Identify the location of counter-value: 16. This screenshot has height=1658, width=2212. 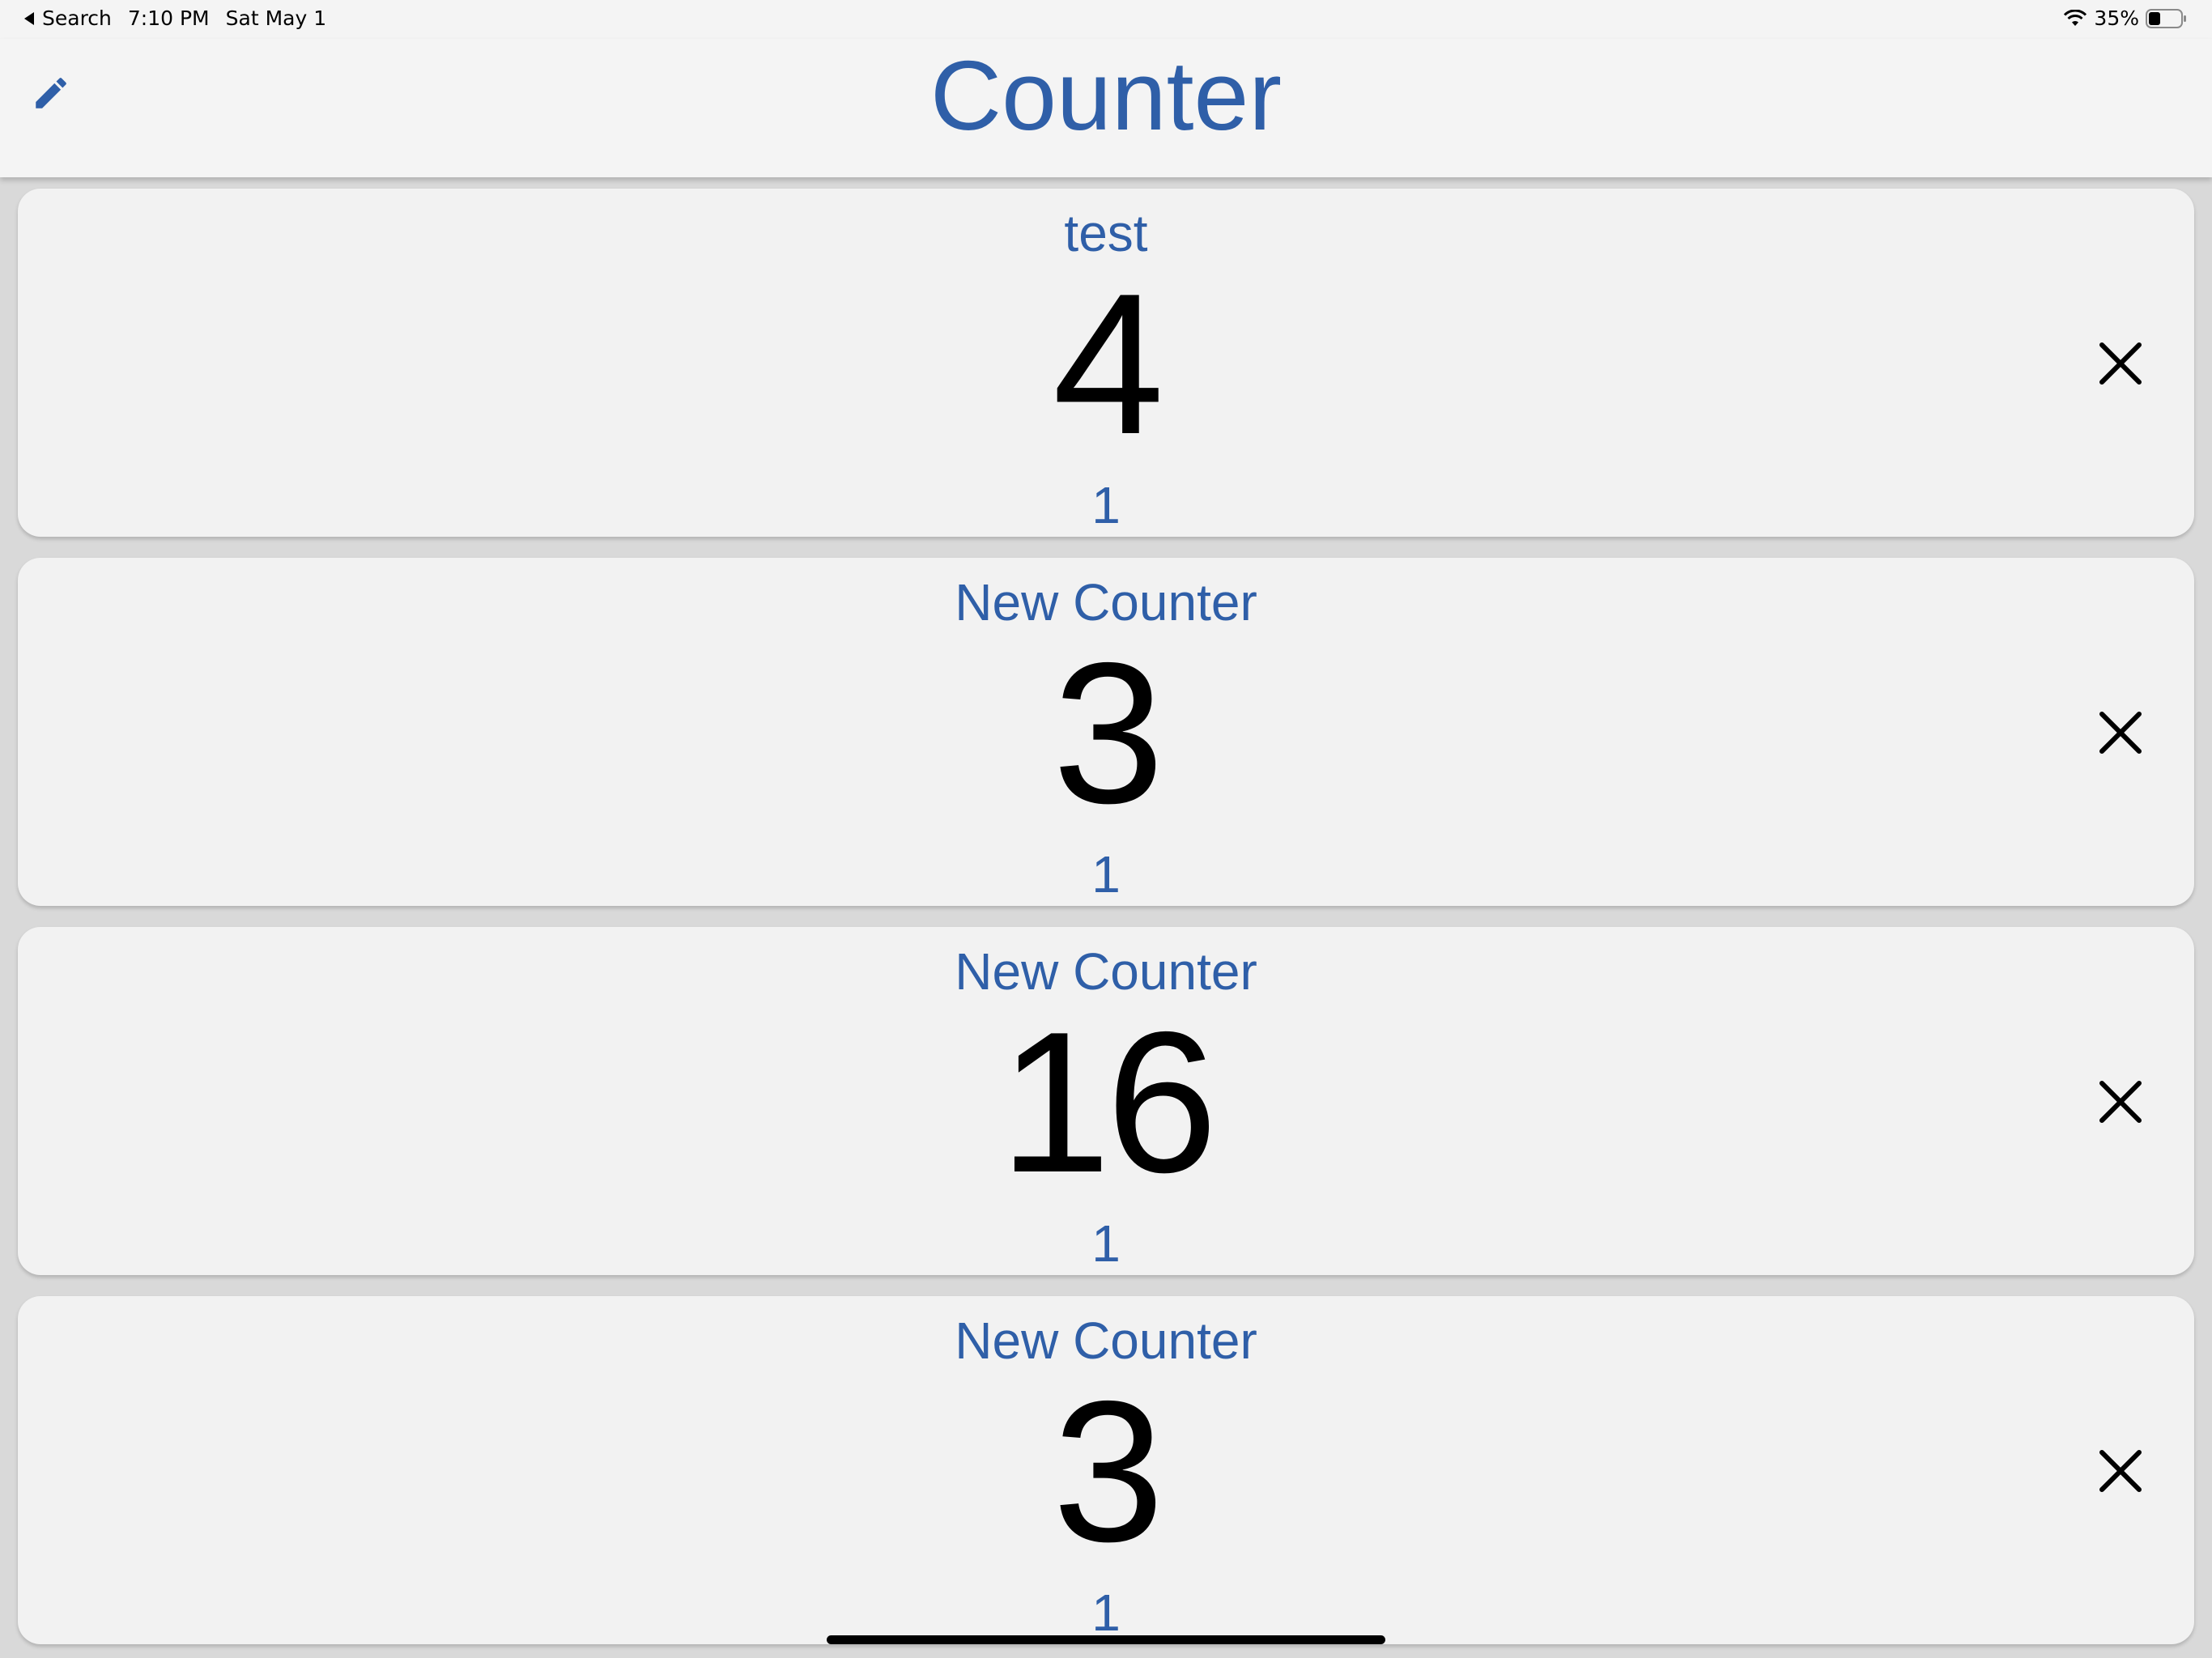
(1106, 1101).